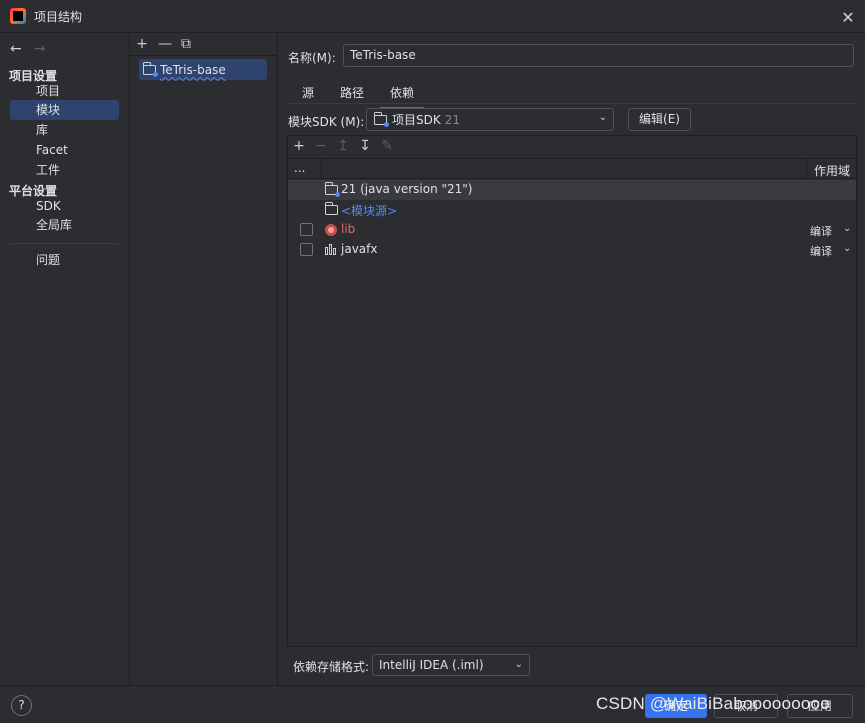  I want to click on tab-dependencies: 依赖, so click(402, 94).